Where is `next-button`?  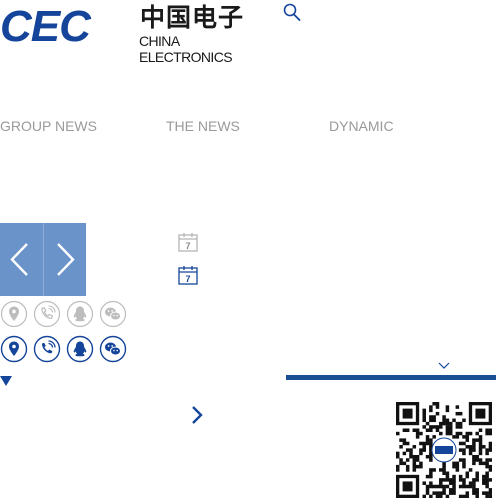
next-button is located at coordinates (64, 259).